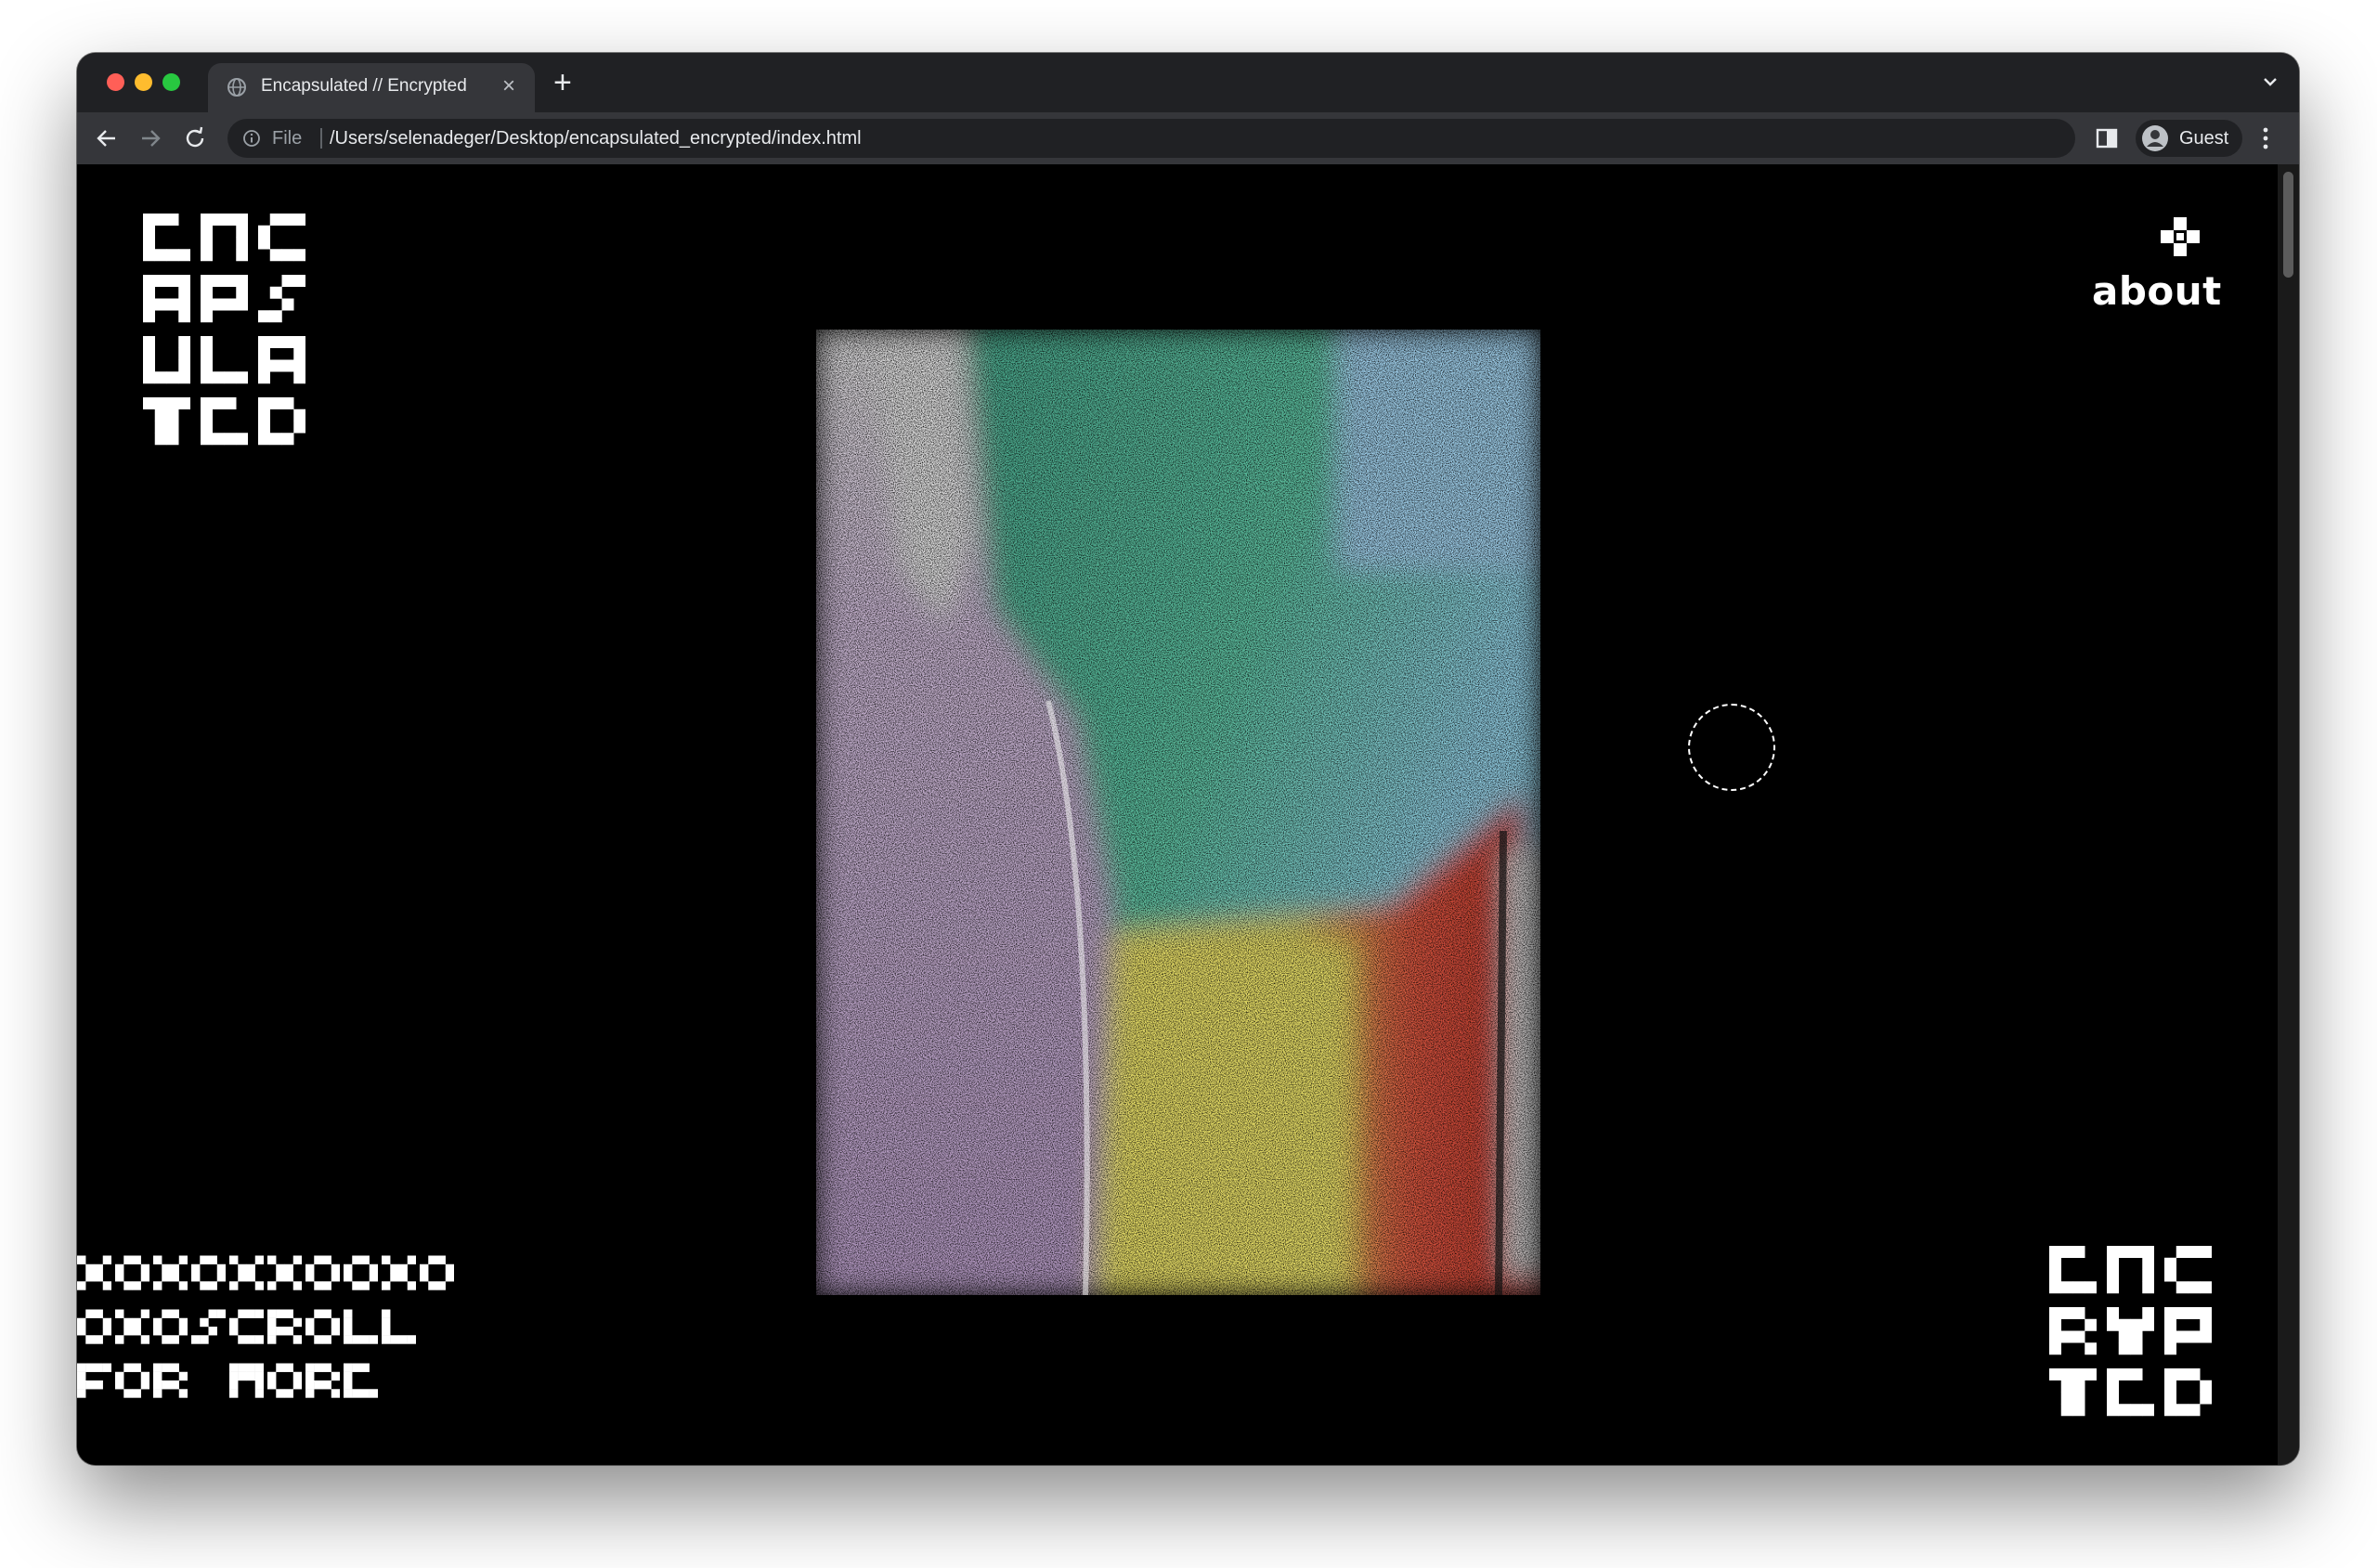 Image resolution: width=2377 pixels, height=1568 pixels. I want to click on cursor-ring, so click(1731, 747).